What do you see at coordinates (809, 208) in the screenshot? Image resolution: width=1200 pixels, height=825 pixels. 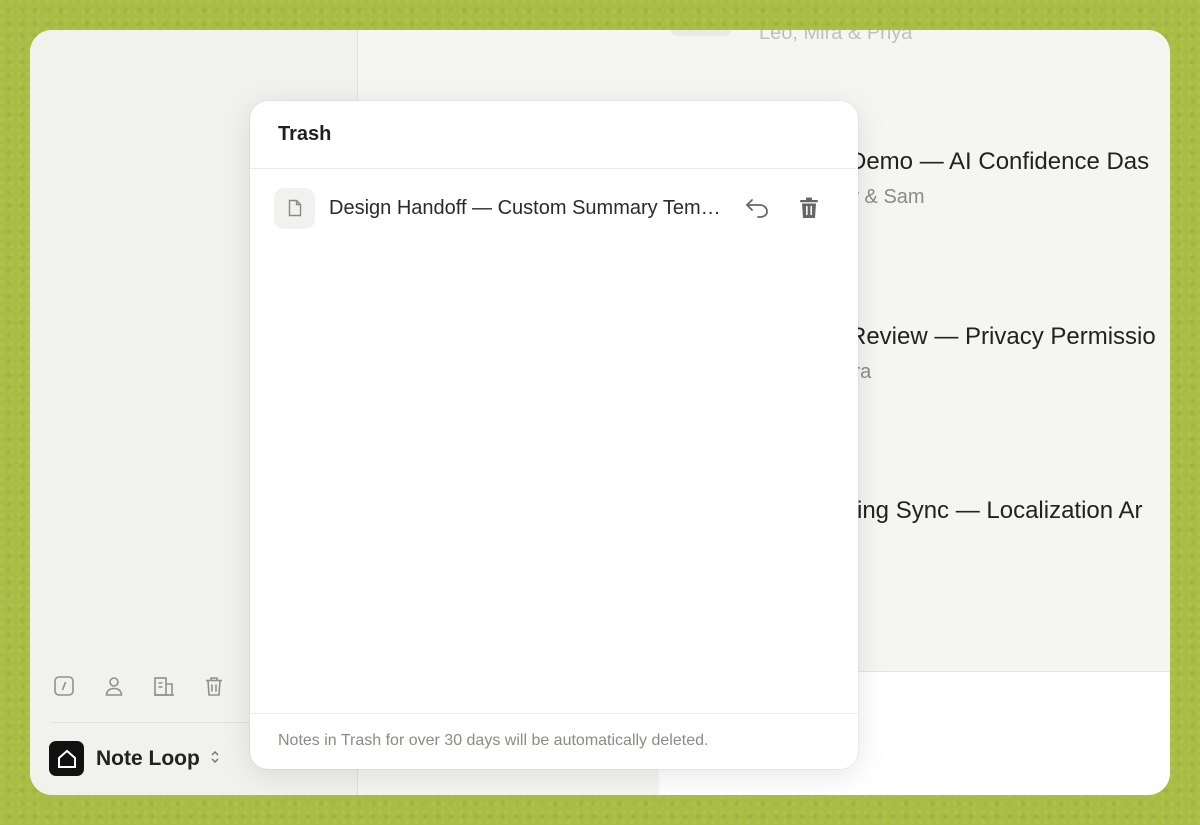 I see `delete-forever-icon` at bounding box center [809, 208].